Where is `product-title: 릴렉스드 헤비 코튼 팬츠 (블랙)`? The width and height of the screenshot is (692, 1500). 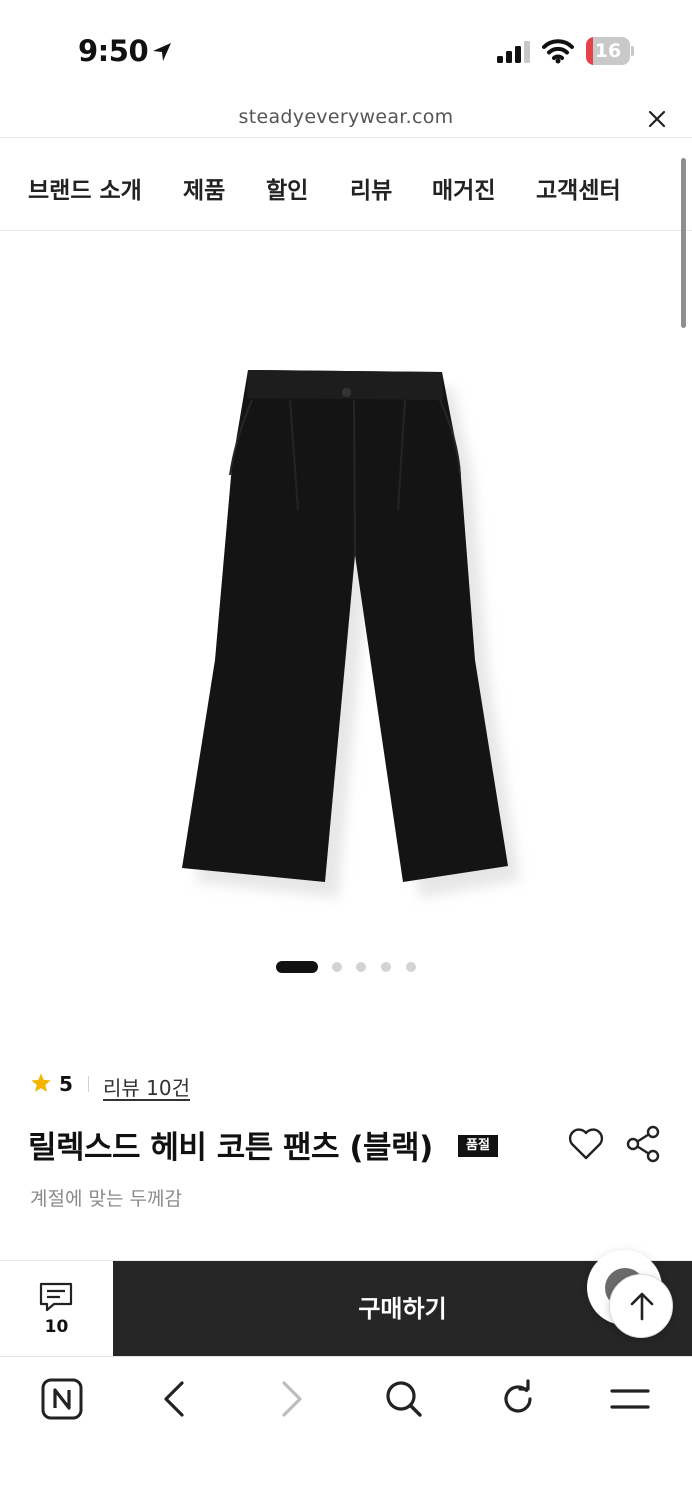 product-title: 릴렉스드 헤비 코튼 팬츠 (블랙) is located at coordinates (230, 1148).